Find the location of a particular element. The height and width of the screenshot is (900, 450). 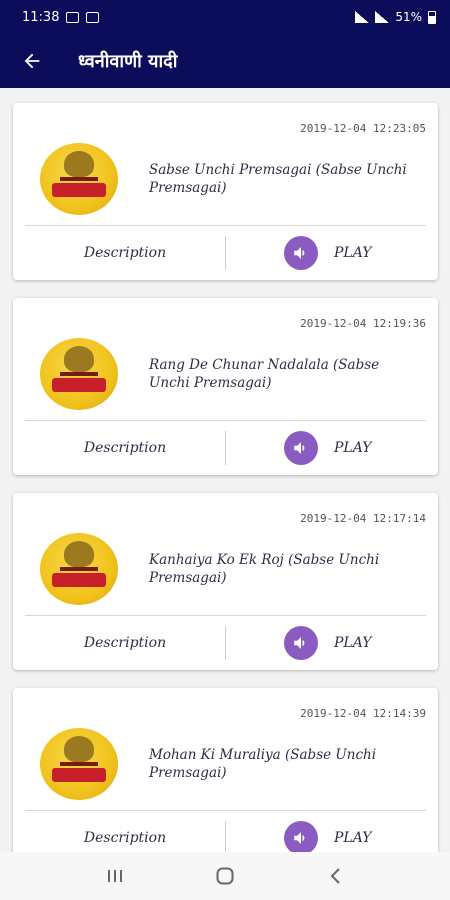

recent-apps-icon is located at coordinates (115, 876).